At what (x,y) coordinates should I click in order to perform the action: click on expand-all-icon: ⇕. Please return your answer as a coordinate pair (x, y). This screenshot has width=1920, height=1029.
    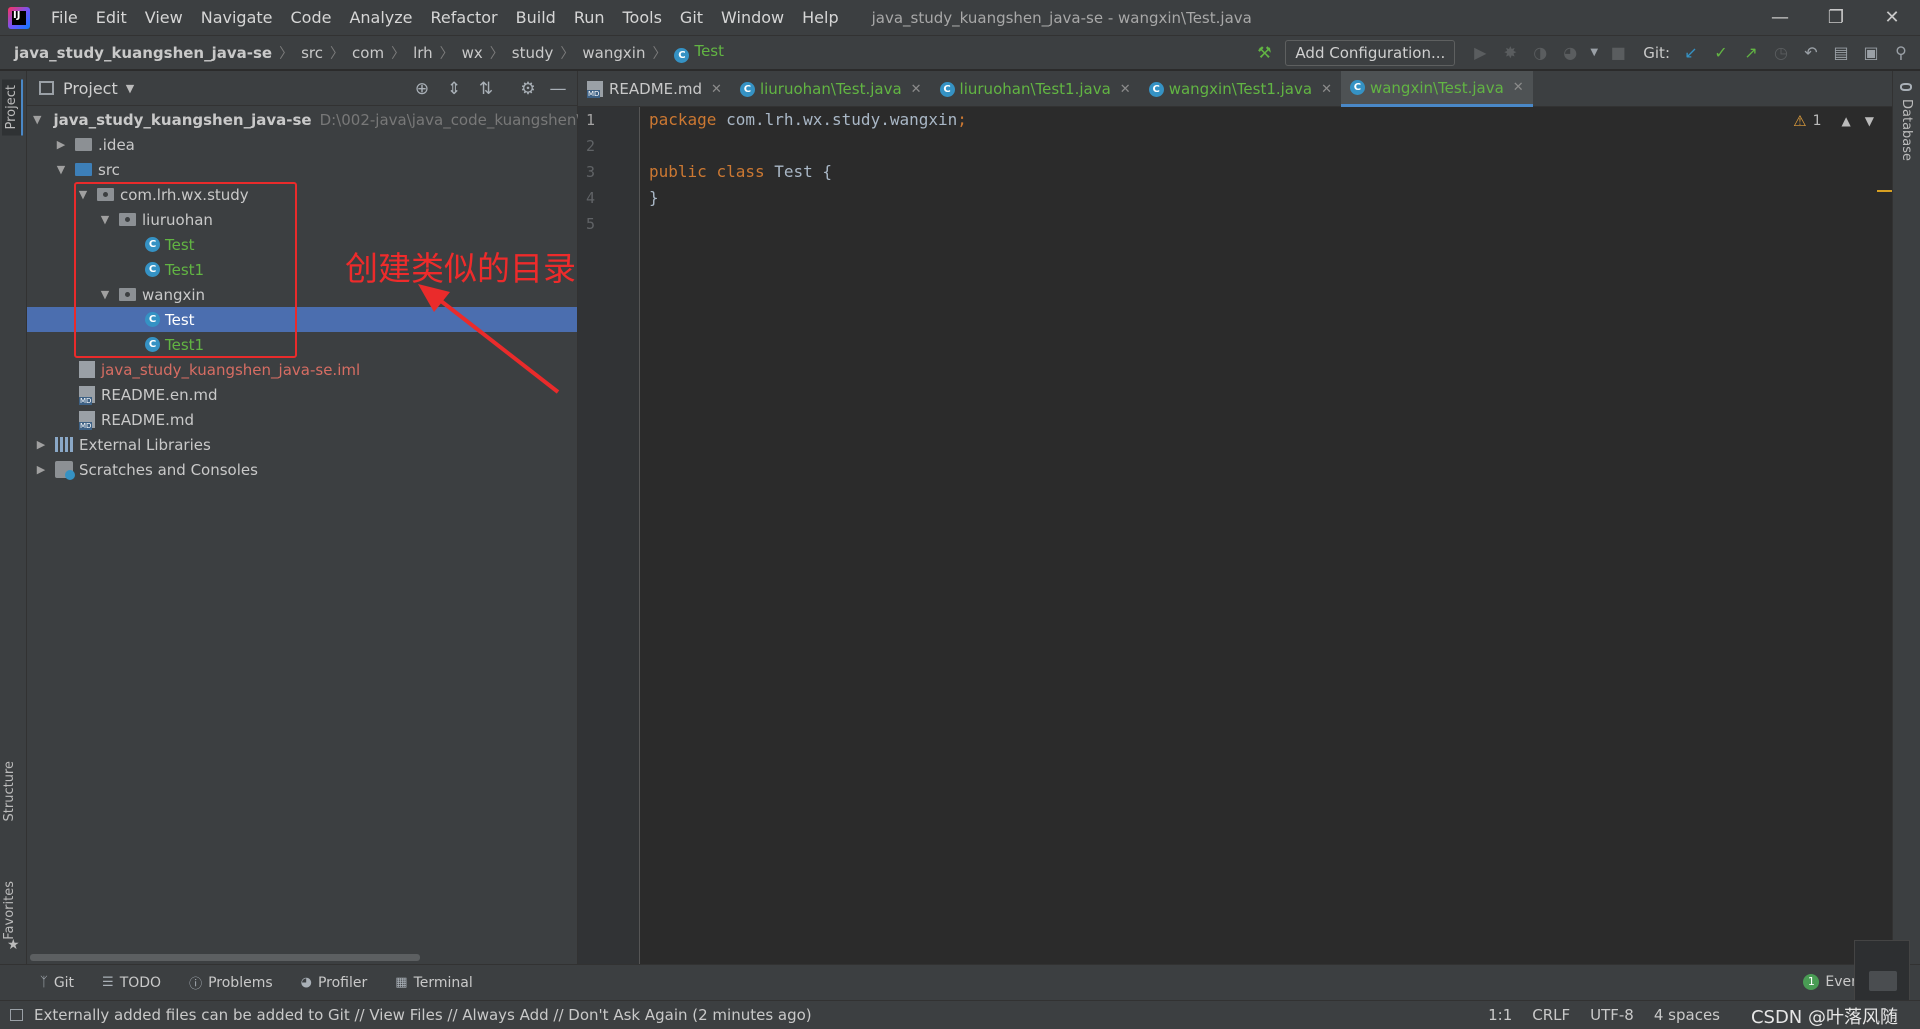
    Looking at the image, I should click on (454, 89).